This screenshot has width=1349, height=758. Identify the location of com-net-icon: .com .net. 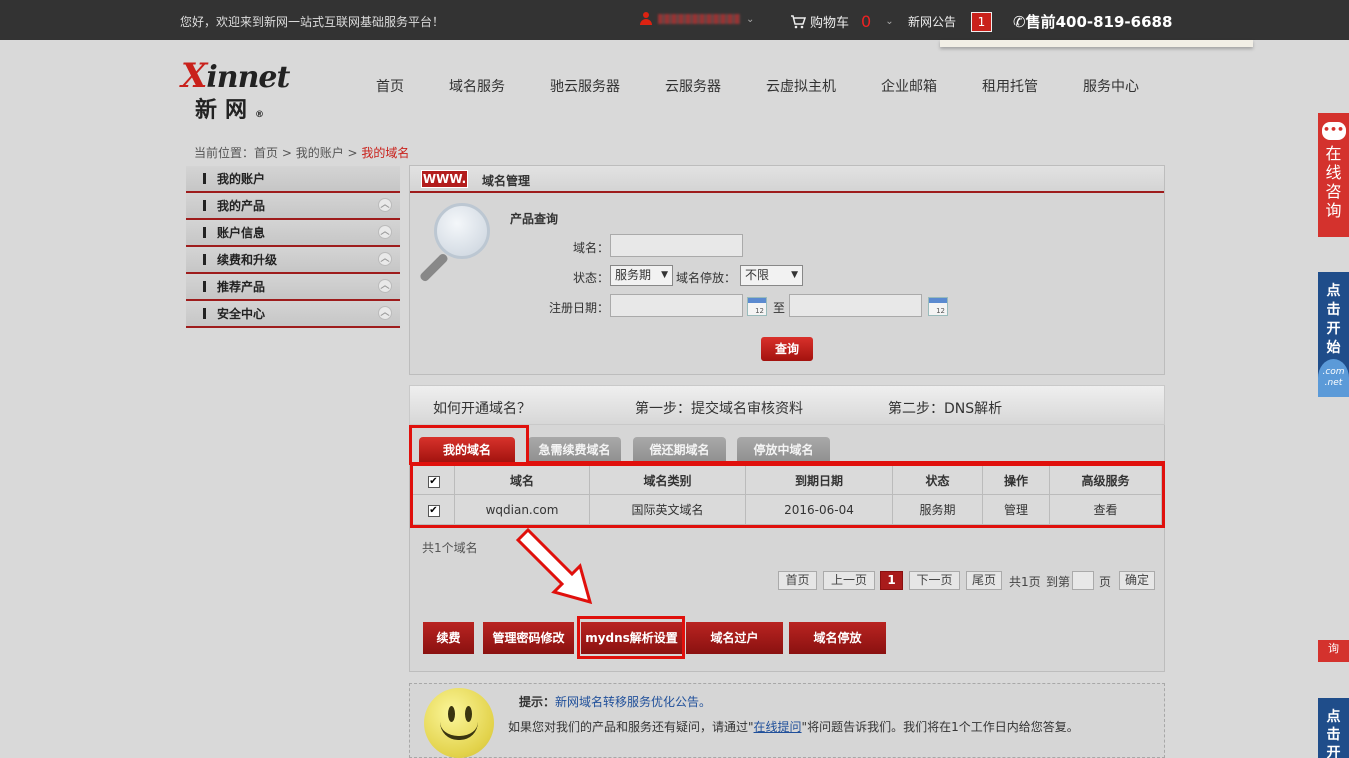
(1333, 378).